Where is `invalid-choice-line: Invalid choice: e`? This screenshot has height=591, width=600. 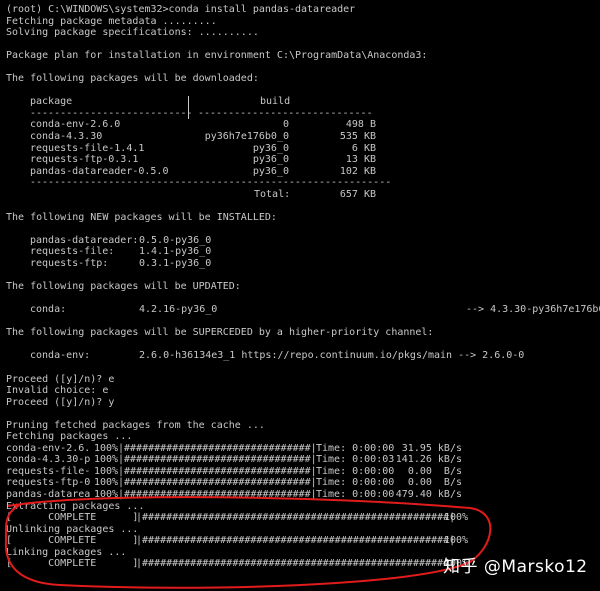
invalid-choice-line: Invalid choice: e is located at coordinates (57, 391).